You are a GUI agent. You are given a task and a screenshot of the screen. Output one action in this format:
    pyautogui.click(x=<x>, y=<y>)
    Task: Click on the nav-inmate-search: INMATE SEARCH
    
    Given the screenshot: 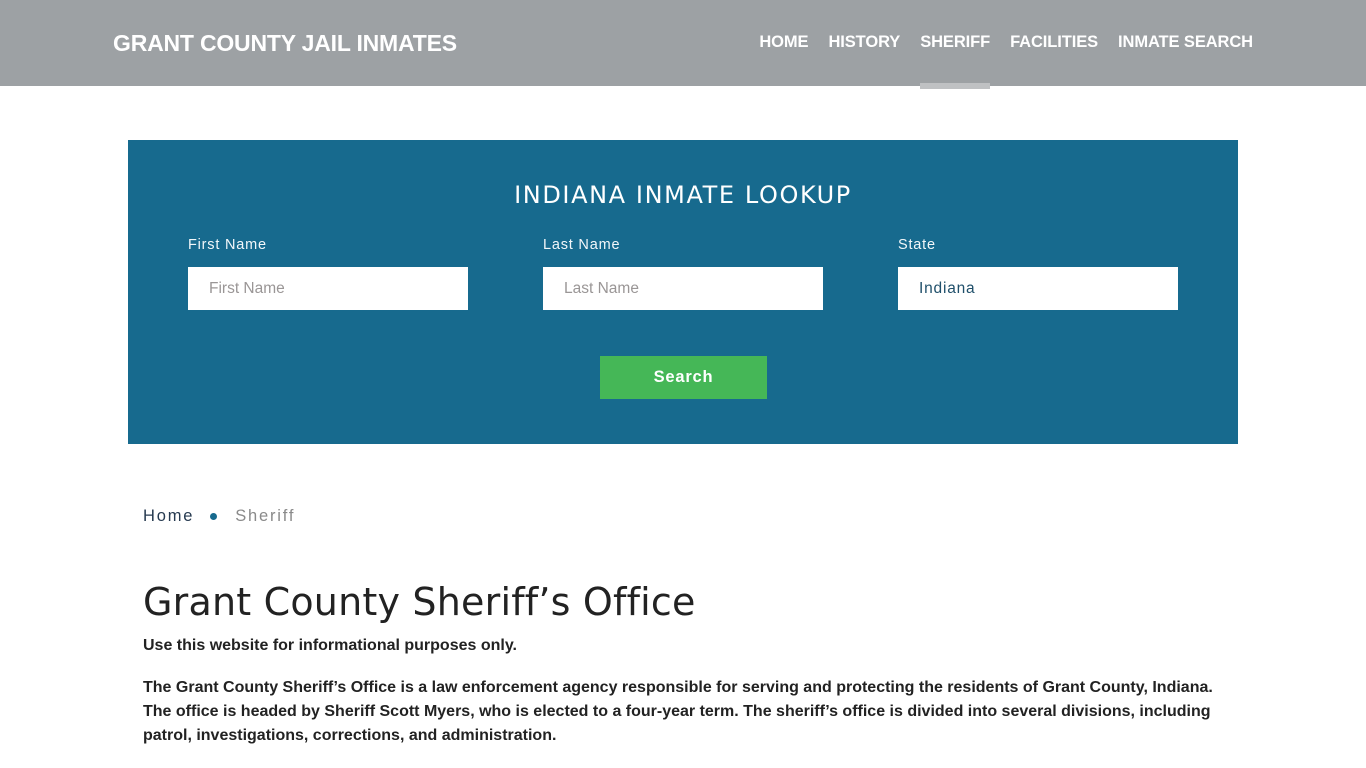 What is the action you would take?
    pyautogui.click(x=1185, y=42)
    